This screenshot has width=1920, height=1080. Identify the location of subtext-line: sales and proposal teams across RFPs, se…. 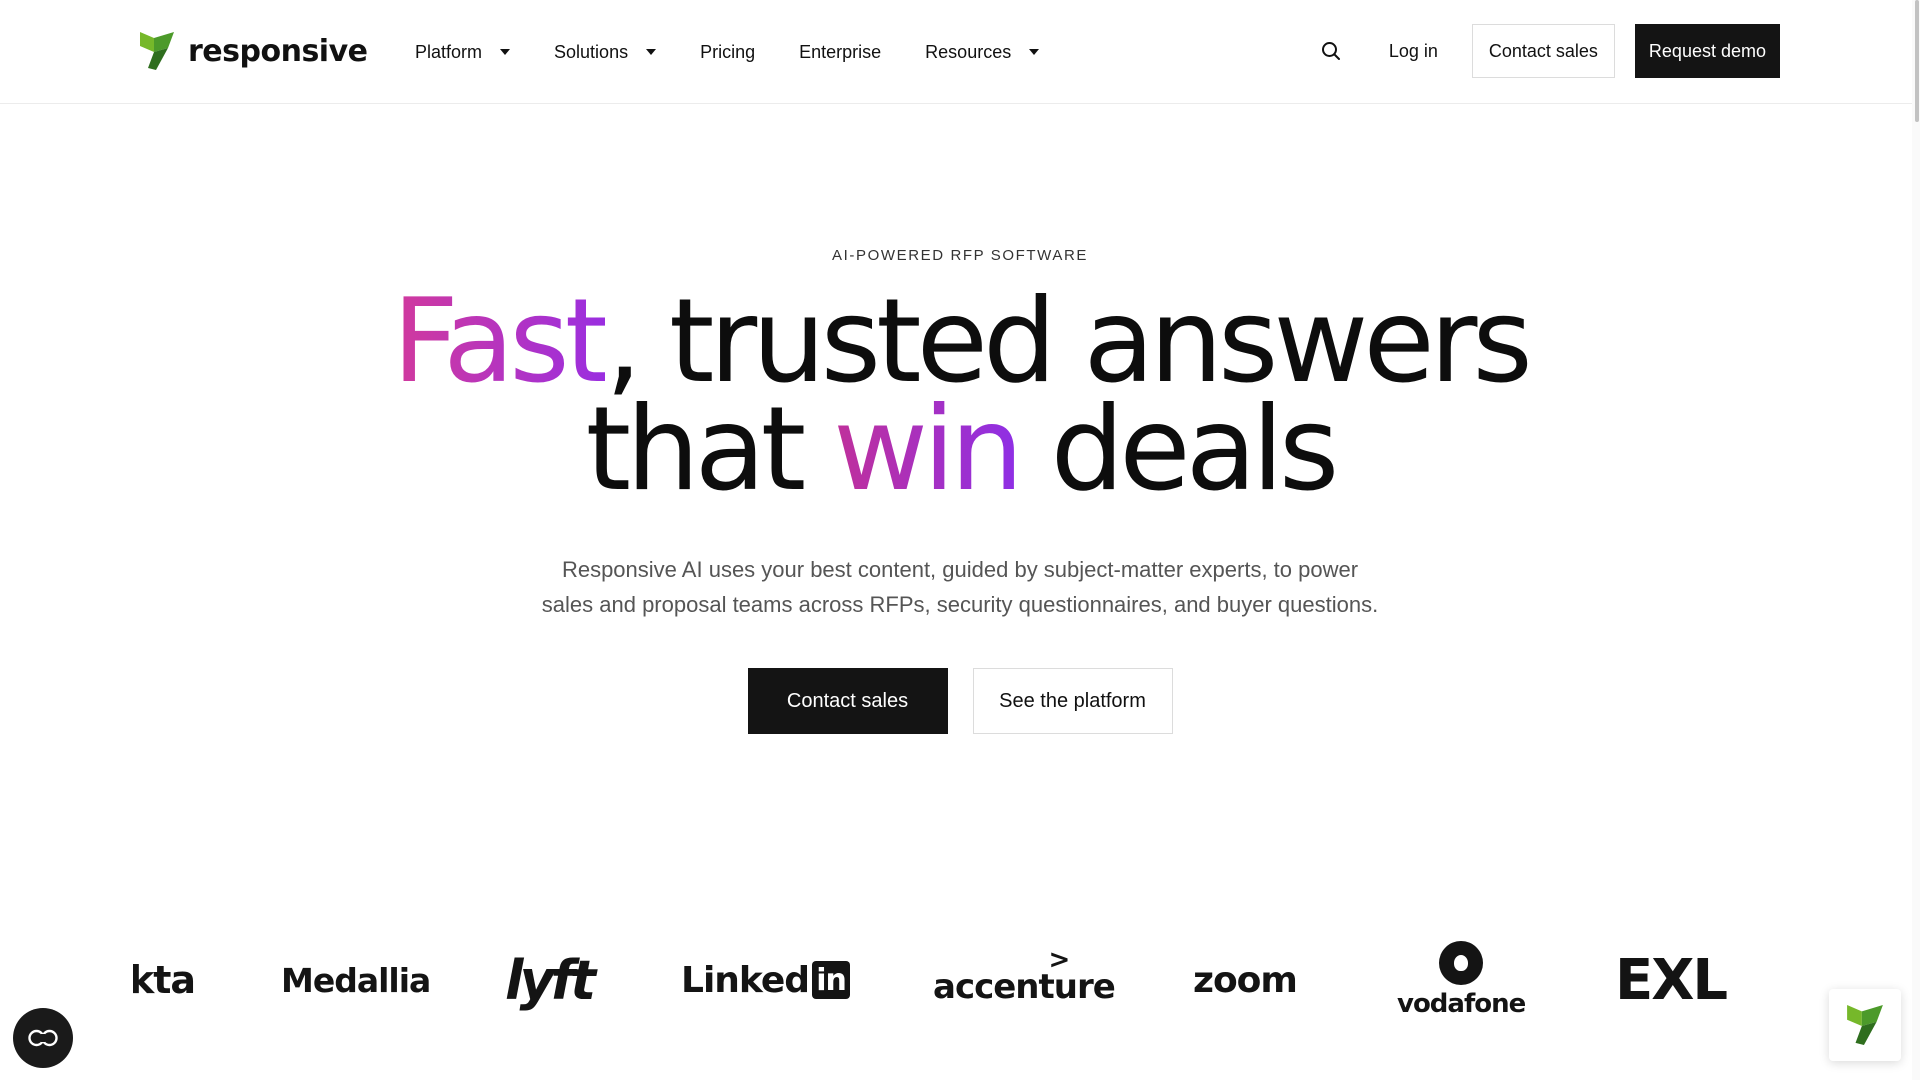
(960, 604).